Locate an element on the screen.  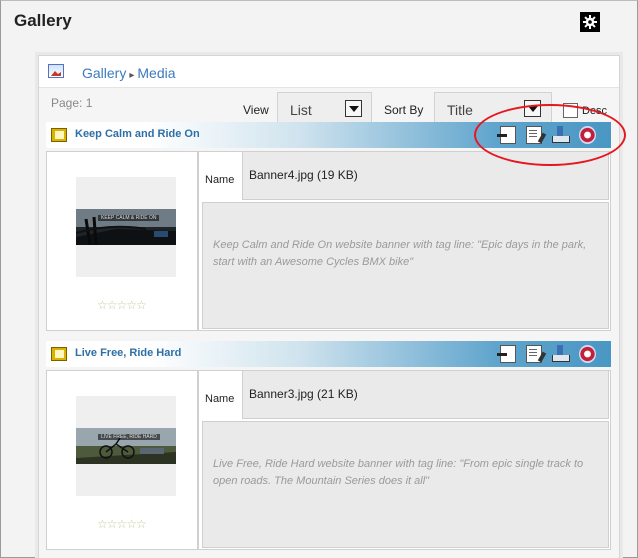
sort-label: Sort By is located at coordinates (404, 110).